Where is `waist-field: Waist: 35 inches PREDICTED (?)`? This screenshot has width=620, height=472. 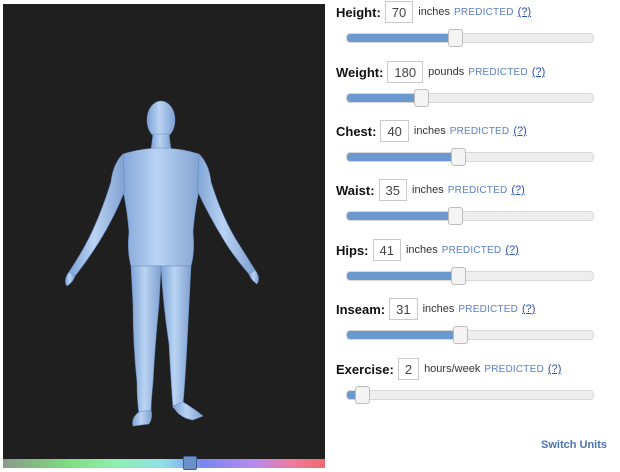
waist-field: Waist: 35 inches PREDICTED (?) is located at coordinates (471, 207).